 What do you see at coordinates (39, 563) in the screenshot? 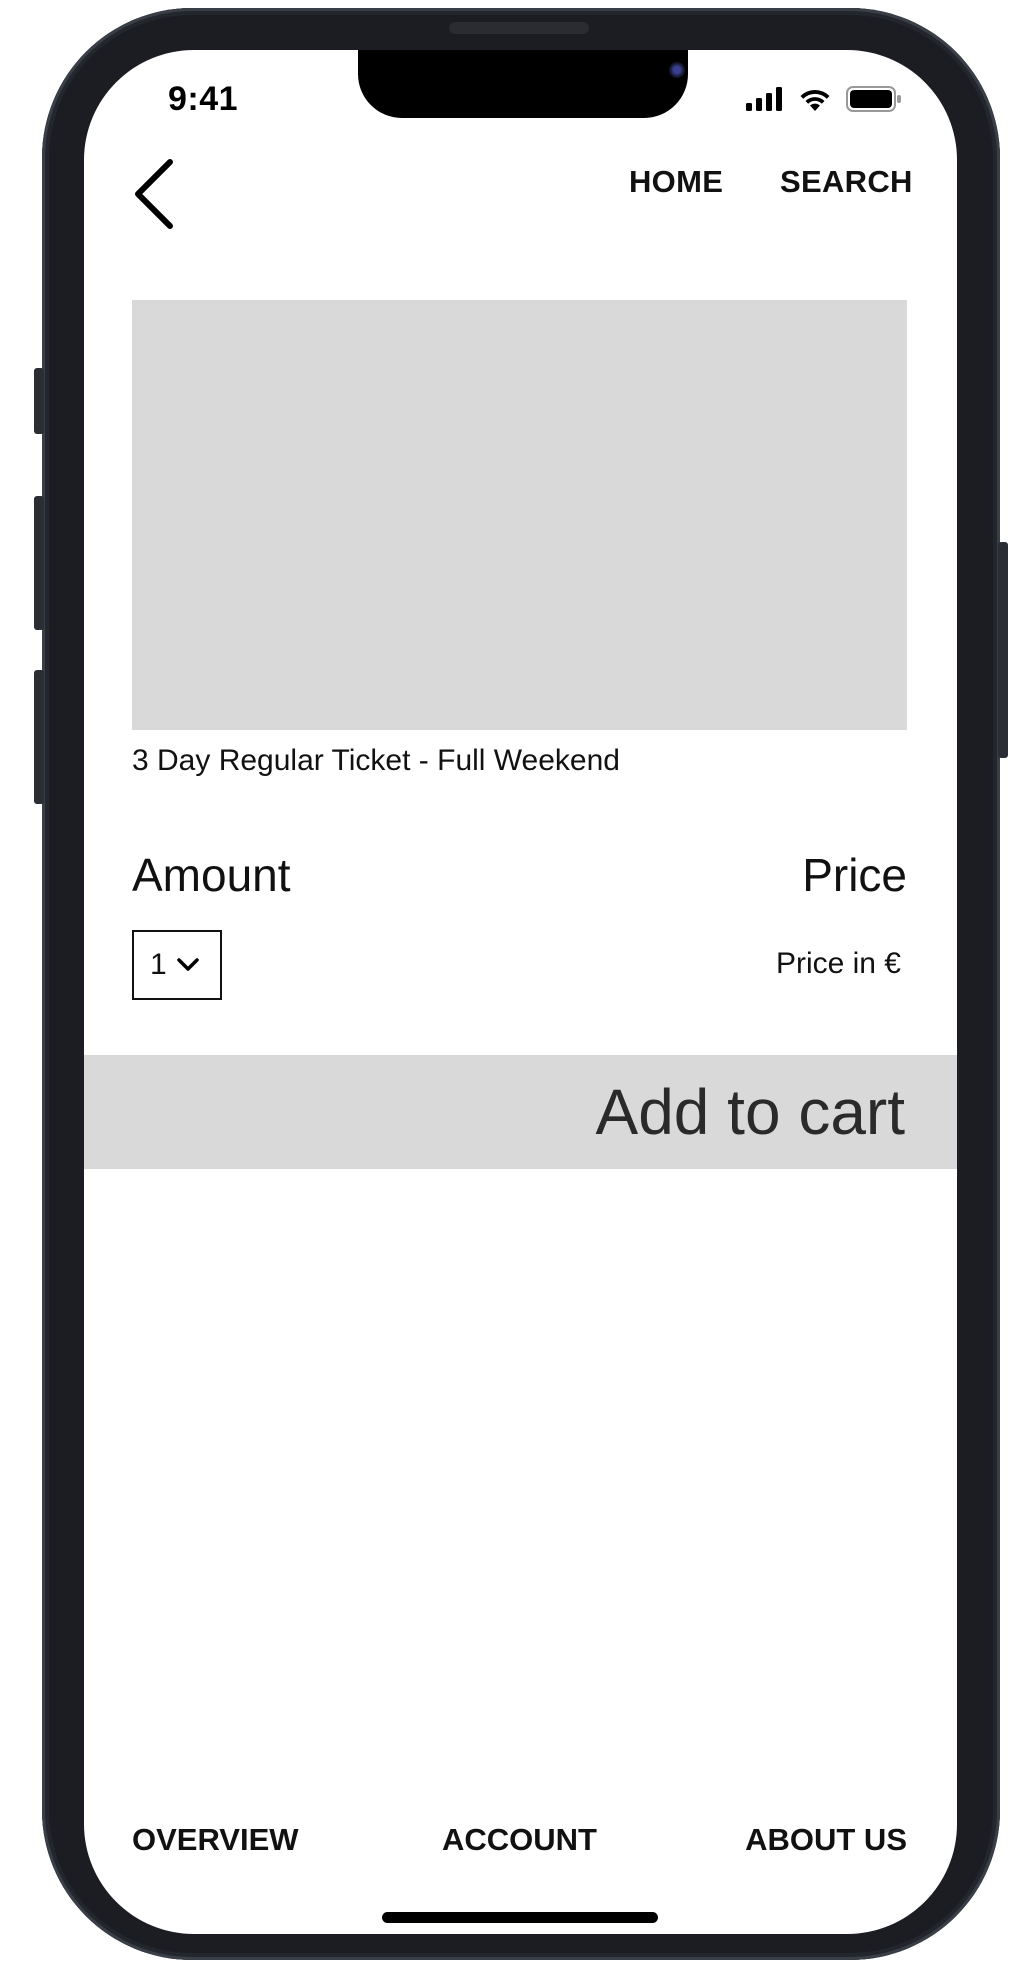
I see `volume-up-button` at bounding box center [39, 563].